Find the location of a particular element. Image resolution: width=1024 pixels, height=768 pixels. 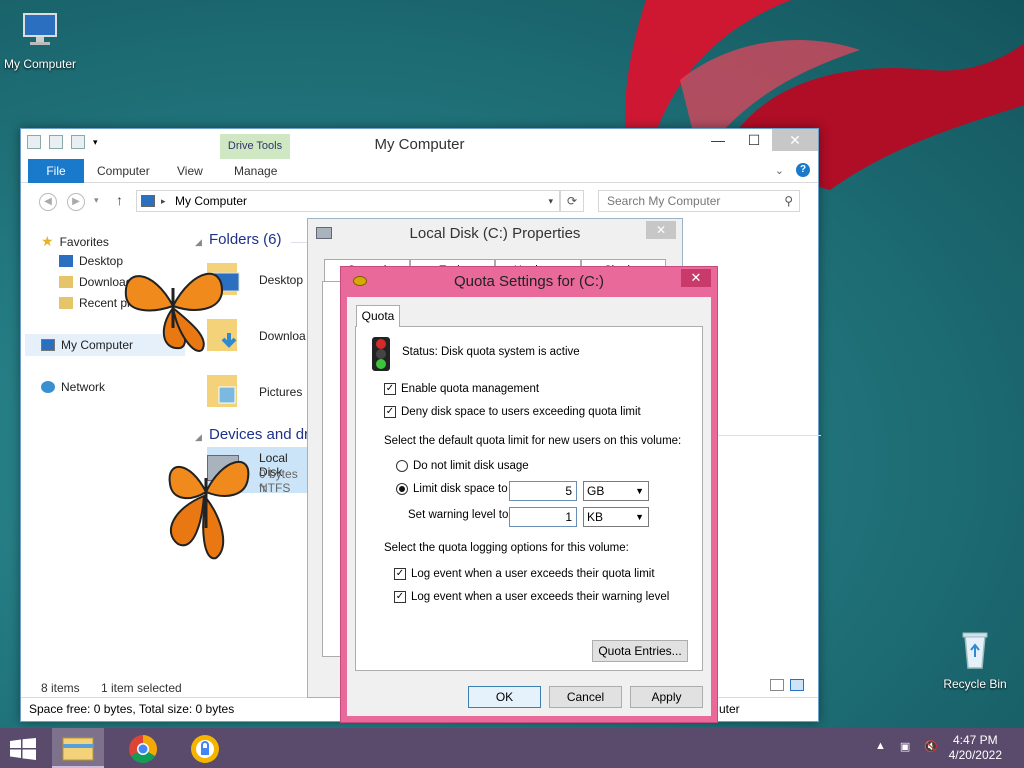

limit-unit-select: GB ▼ is located at coordinates (616, 491).